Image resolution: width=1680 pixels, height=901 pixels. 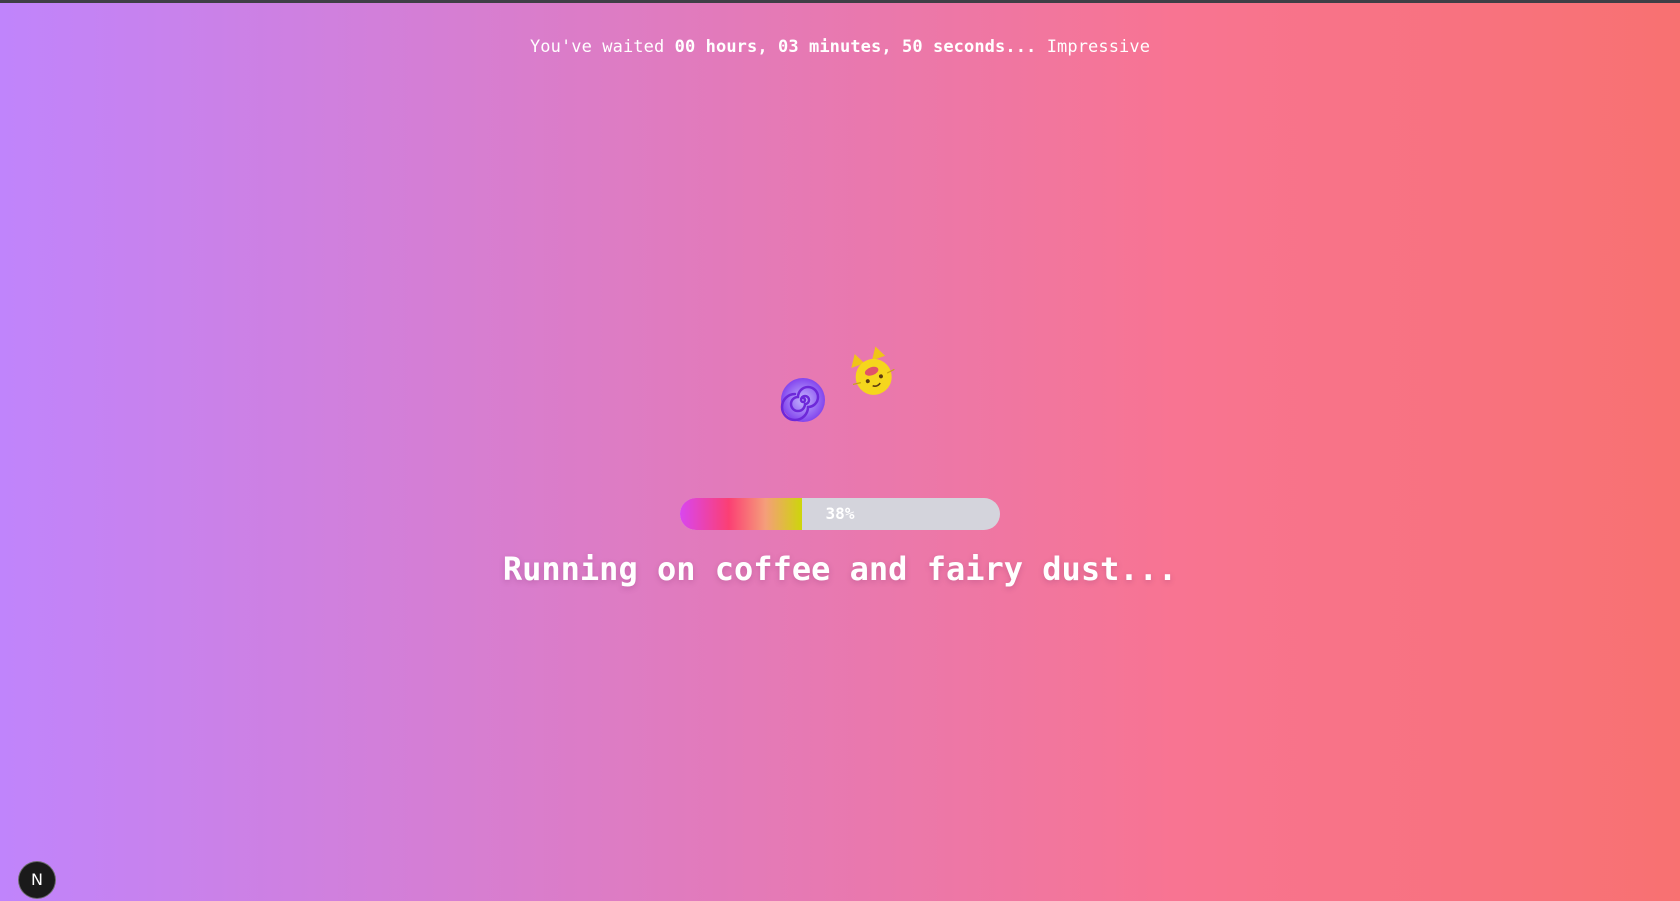 What do you see at coordinates (840, 1) in the screenshot?
I see `top-border` at bounding box center [840, 1].